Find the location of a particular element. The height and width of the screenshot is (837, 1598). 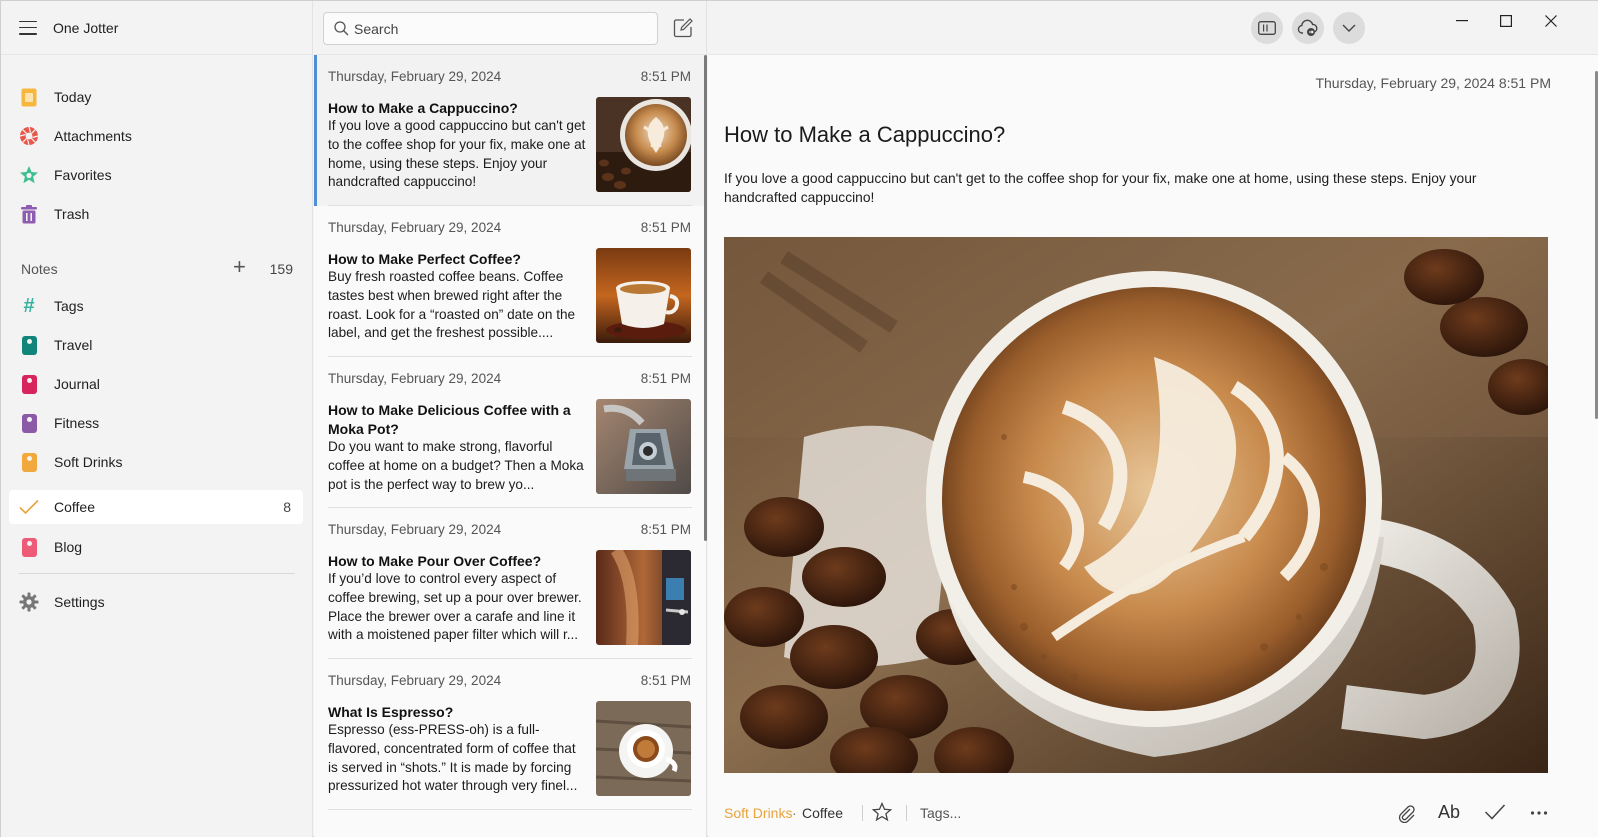

sidebar-item-label: Soft Drinks is located at coordinates (88, 462).